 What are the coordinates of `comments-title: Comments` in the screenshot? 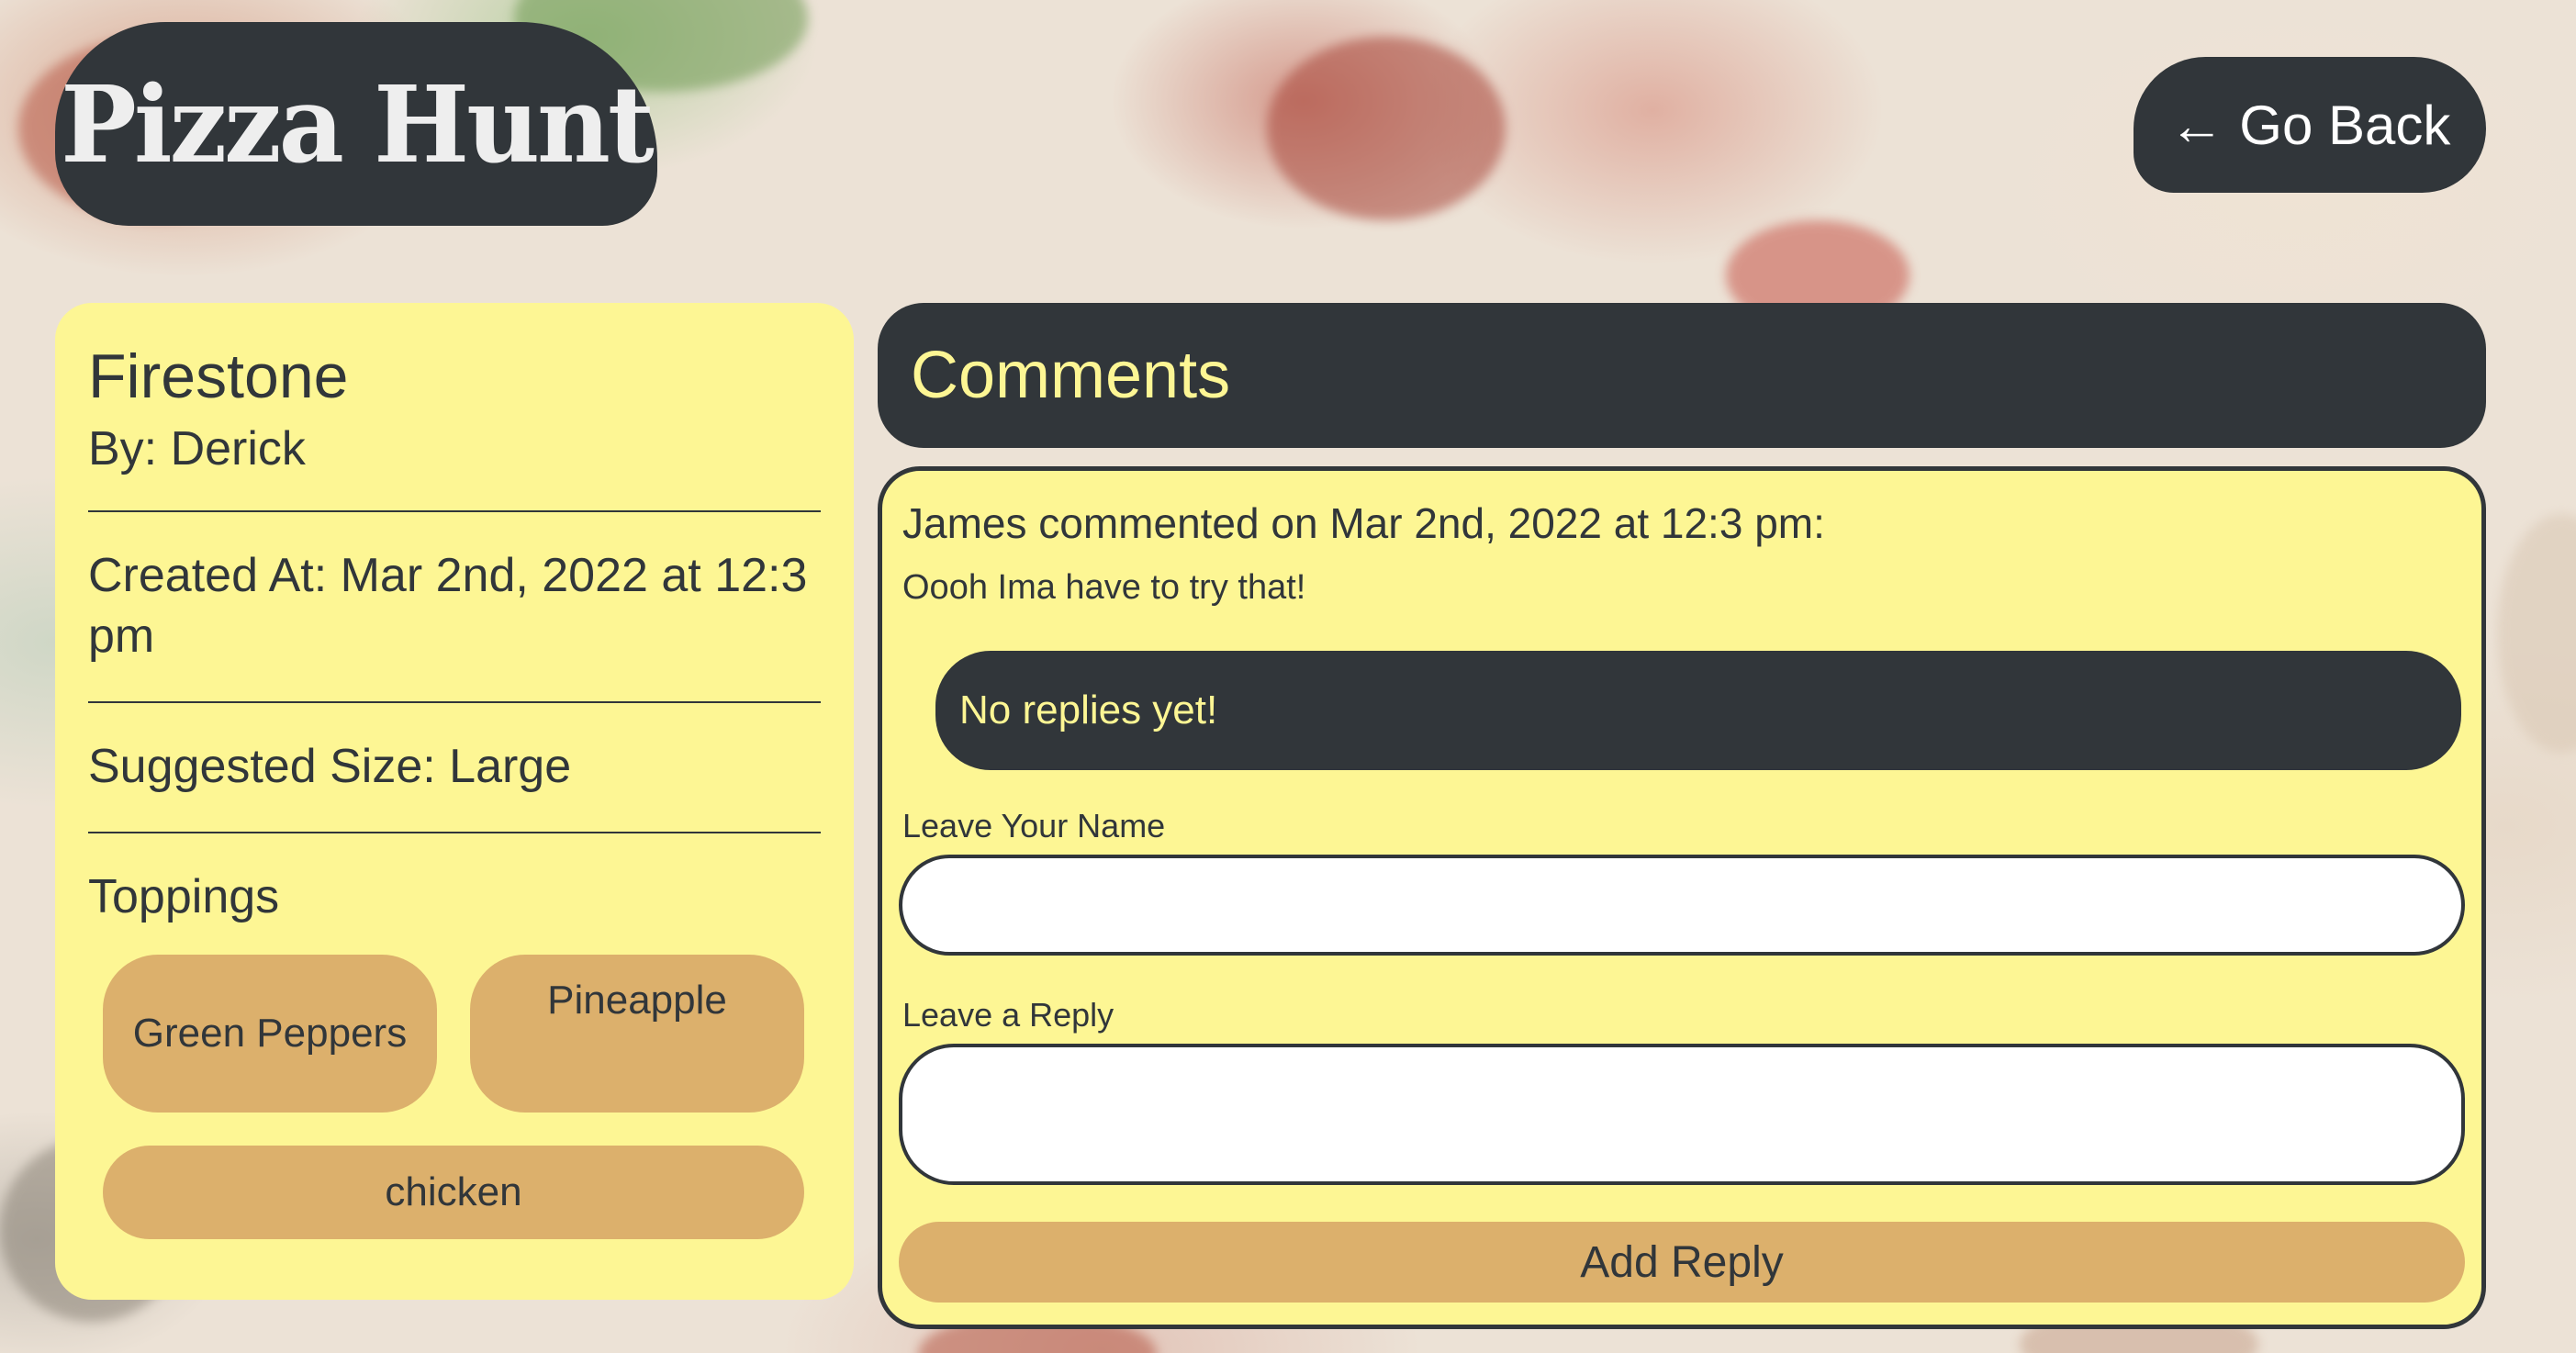 It's located at (1071, 375).